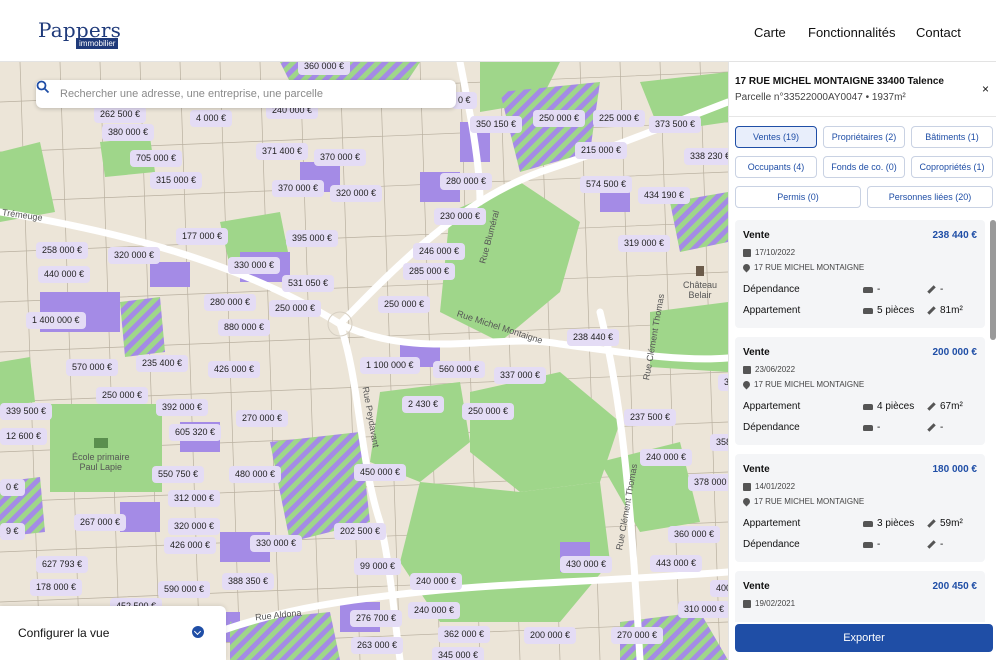 The width and height of the screenshot is (996, 660). What do you see at coordinates (676, 563) in the screenshot?
I see `price-tag: 443 000 €` at bounding box center [676, 563].